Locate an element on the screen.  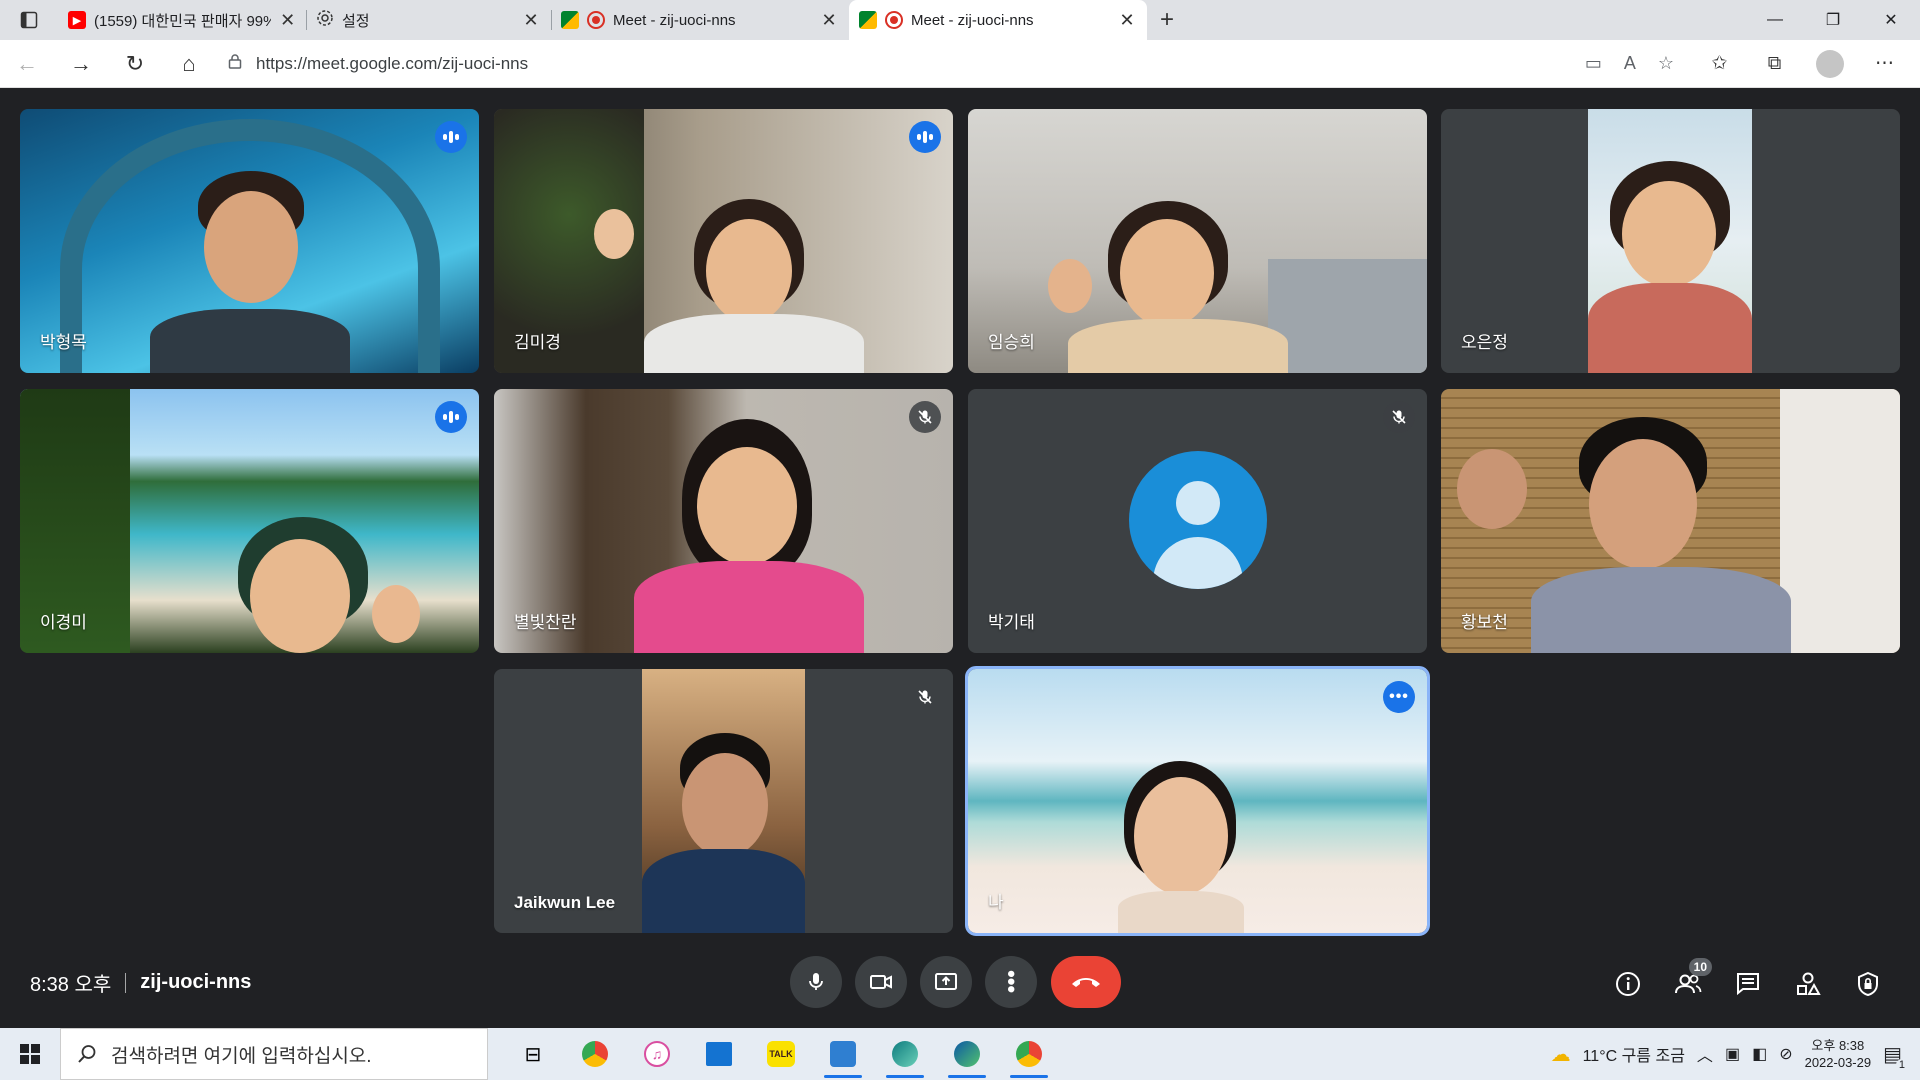
forward-button: → is located at coordinates (81, 64).